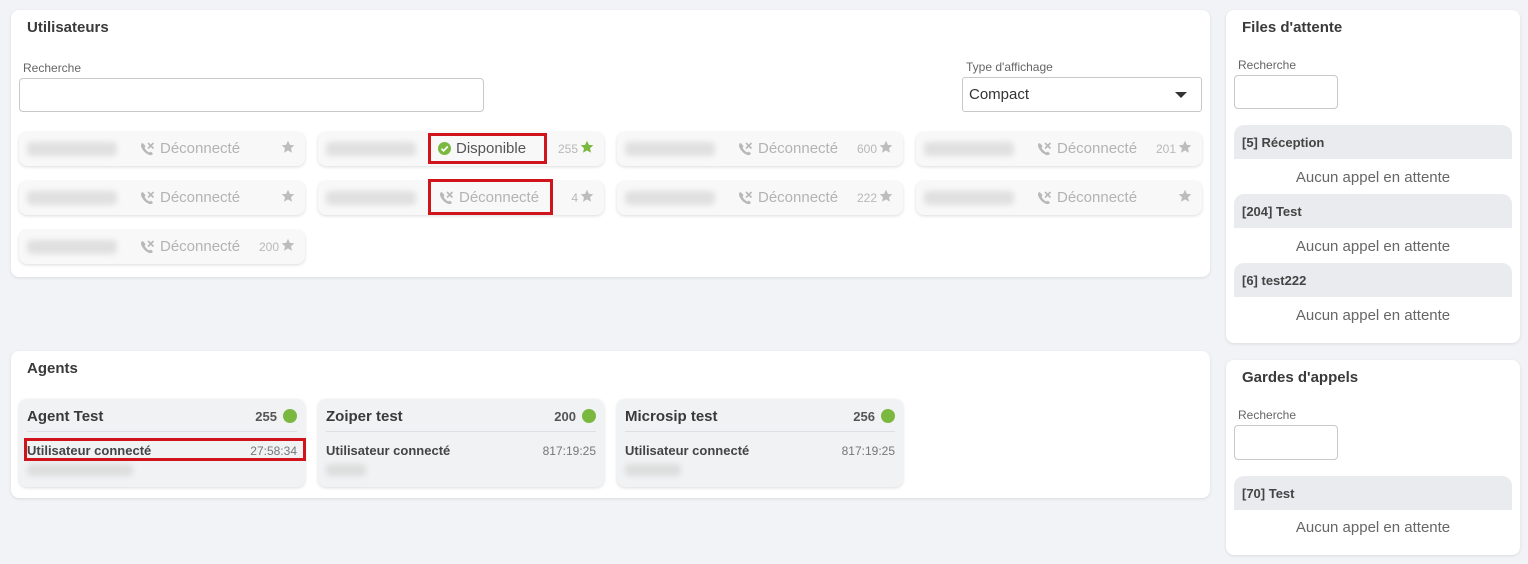 This screenshot has height=564, width=1528. I want to click on agent-name: Agent Test, so click(65, 416).